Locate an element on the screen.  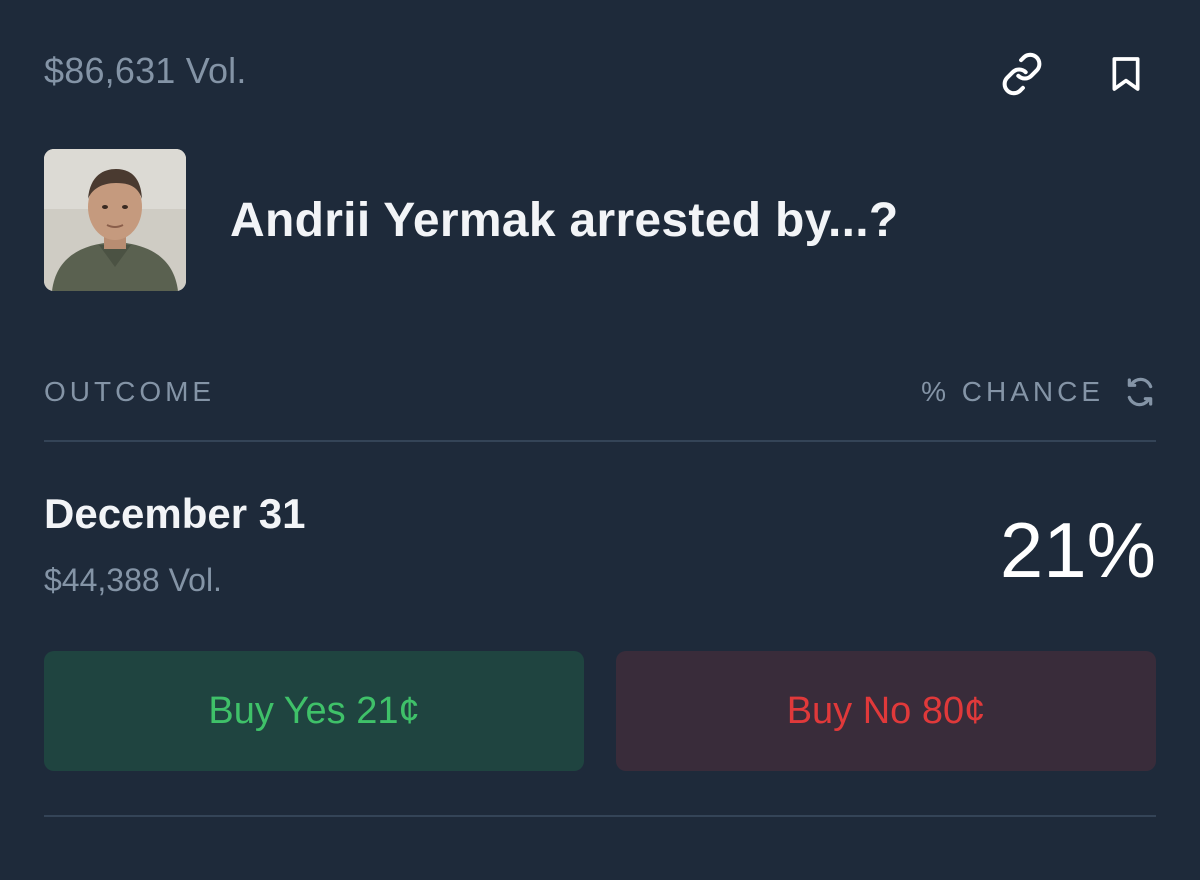
bookmark-icon is located at coordinates (1126, 74).